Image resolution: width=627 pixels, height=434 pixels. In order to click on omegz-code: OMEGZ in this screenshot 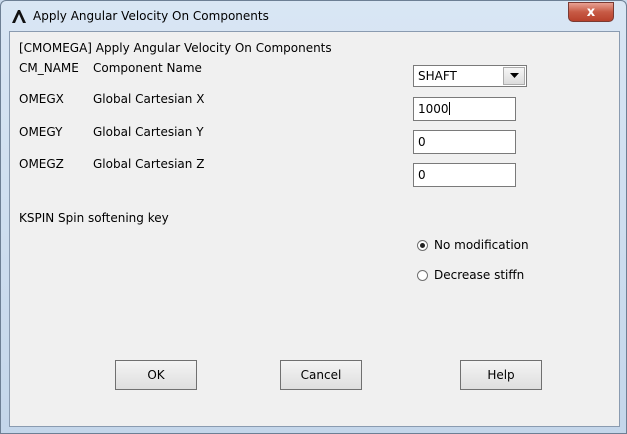, I will do `click(41, 164)`.